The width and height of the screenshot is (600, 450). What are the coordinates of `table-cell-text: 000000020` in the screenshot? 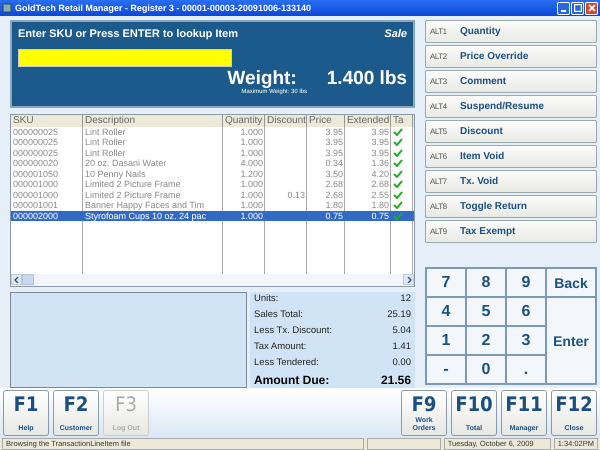 It's located at (36, 163).